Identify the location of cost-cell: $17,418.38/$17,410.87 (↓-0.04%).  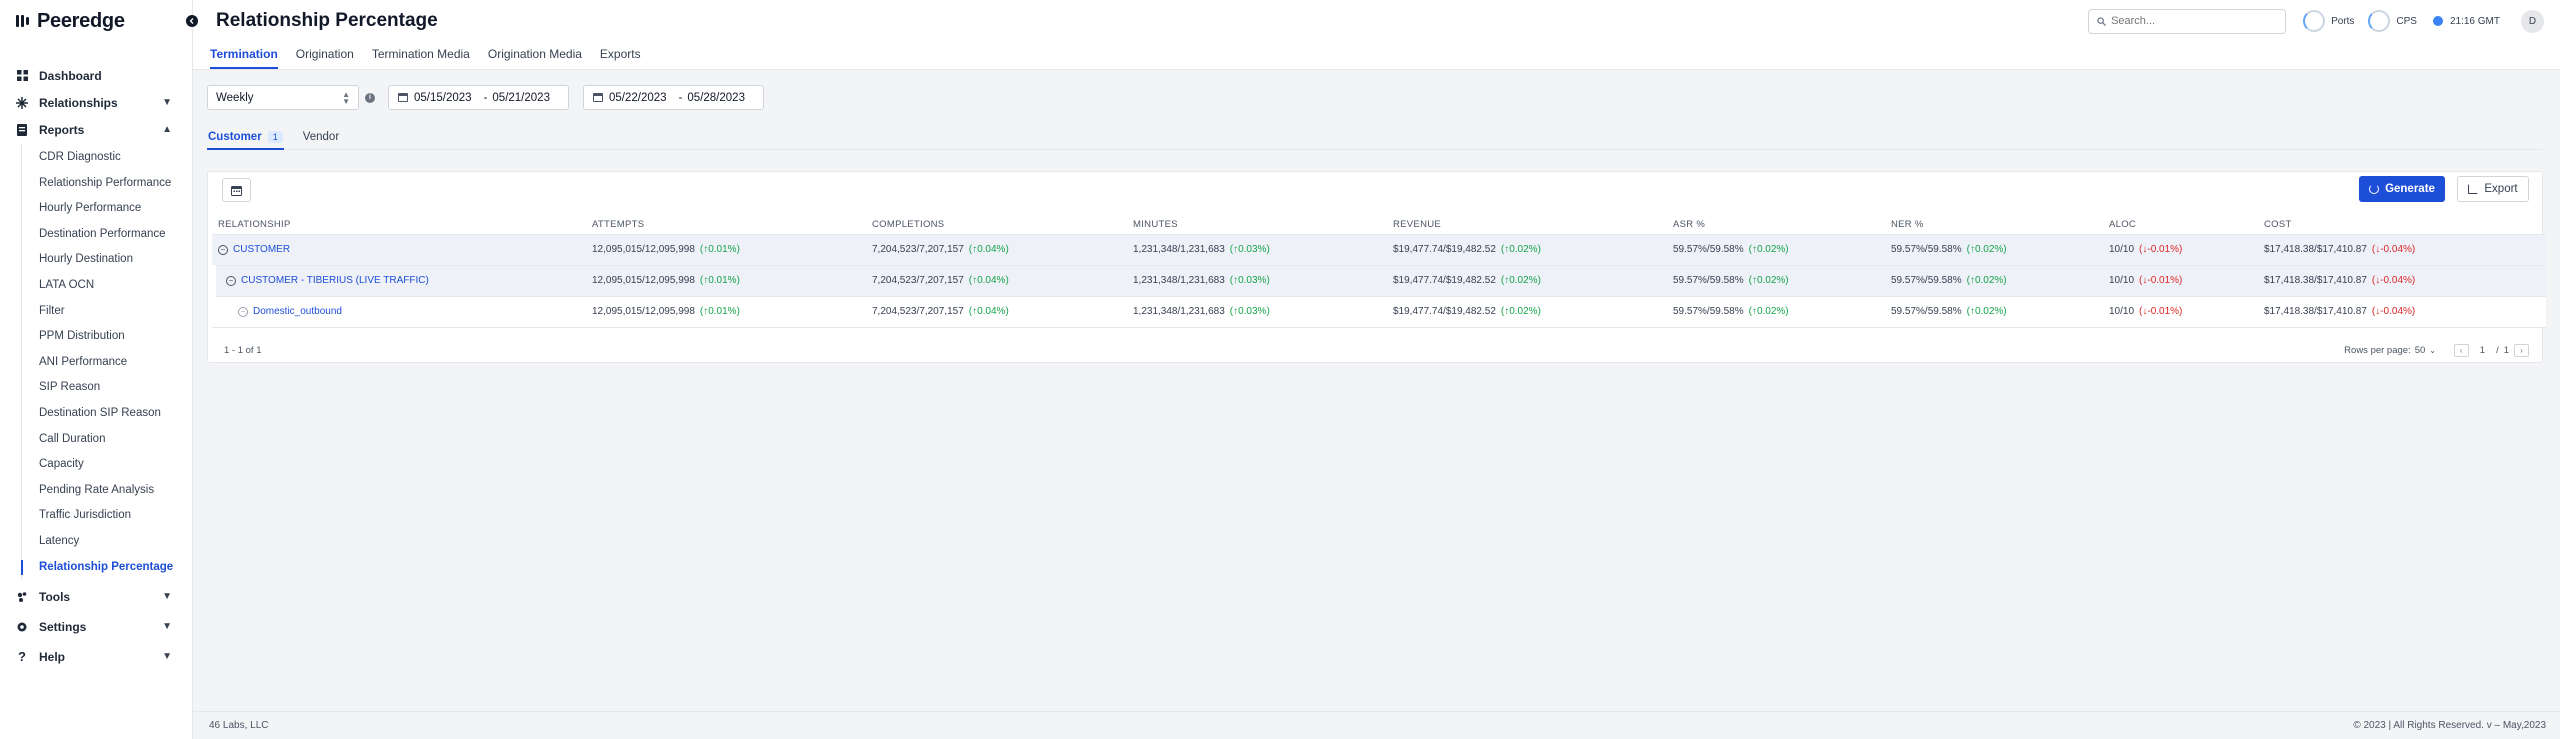
(2402, 250).